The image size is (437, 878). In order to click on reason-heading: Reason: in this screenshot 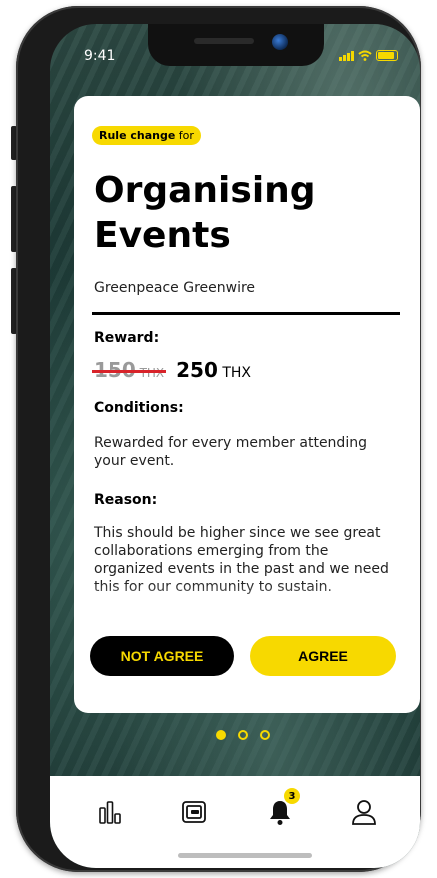, I will do `click(126, 500)`.